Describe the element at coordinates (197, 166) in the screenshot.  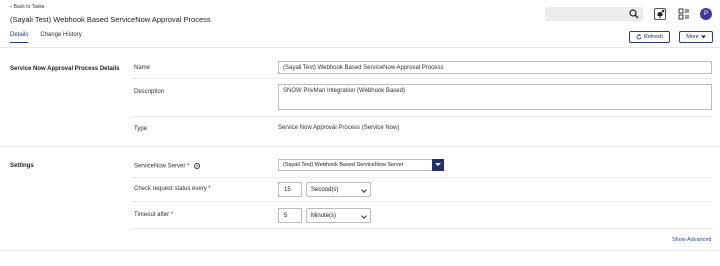
I see `help-icon: ?` at that location.